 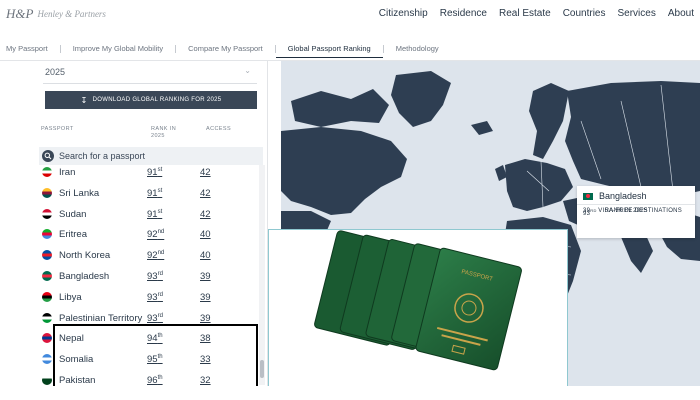 What do you see at coordinates (20, 13) in the screenshot?
I see `logo-mark: H&P` at bounding box center [20, 13].